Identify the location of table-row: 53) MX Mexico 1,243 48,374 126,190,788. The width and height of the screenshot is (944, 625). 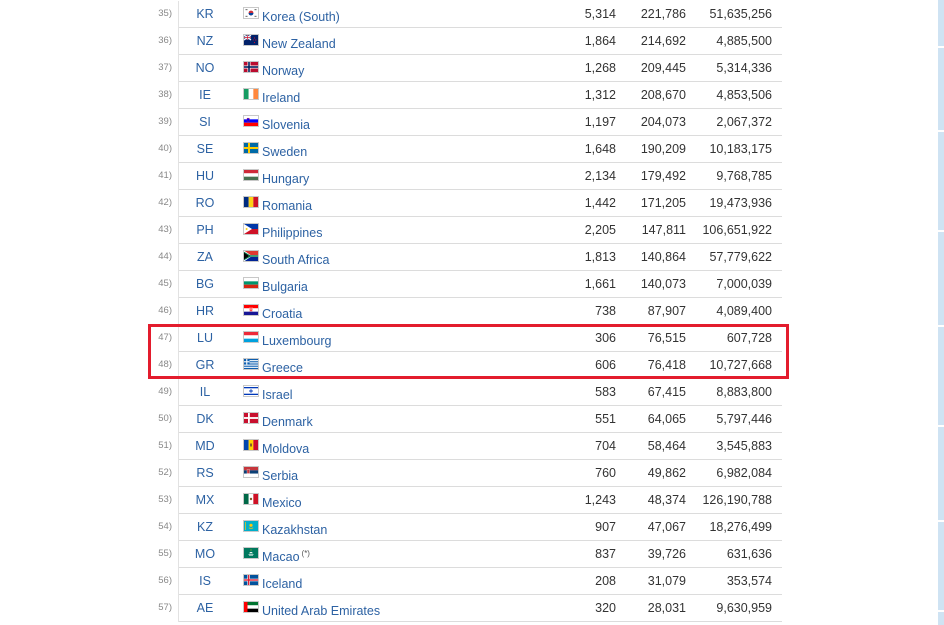
(472, 500).